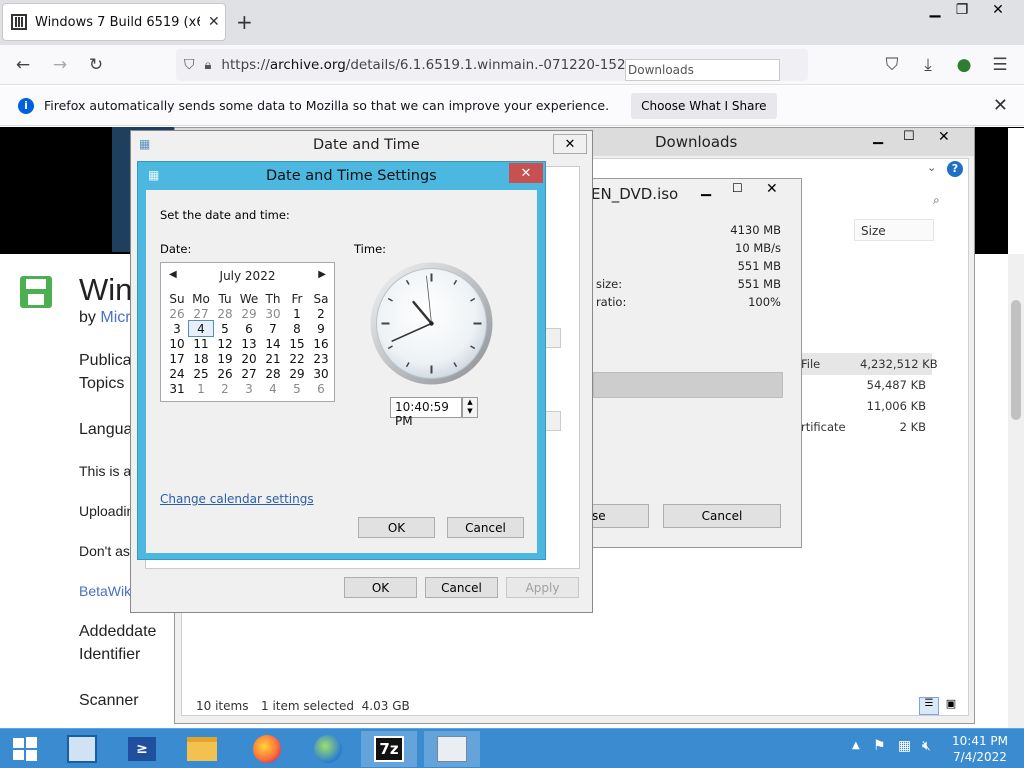  Describe the element at coordinates (25, 749) in the screenshot. I see `start-button` at that location.